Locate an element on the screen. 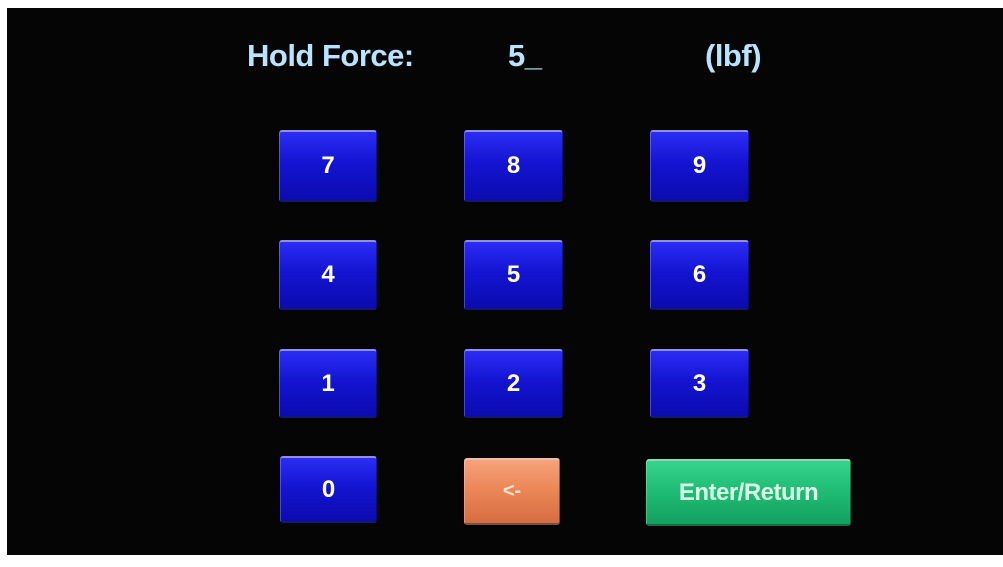 Image resolution: width=1003 pixels, height=567 pixels. key-0: 0 is located at coordinates (328, 489).